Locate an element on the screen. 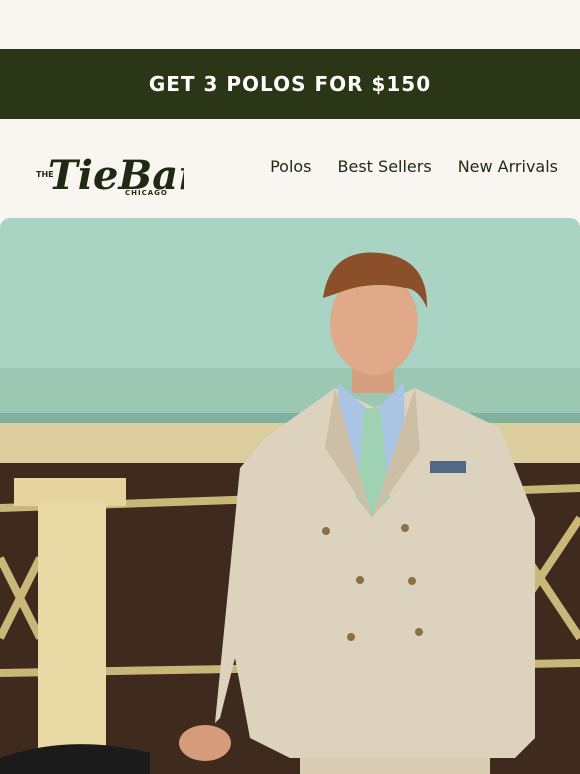  promo-text: GET 3 POLOS FOR $150 is located at coordinates (290, 84).